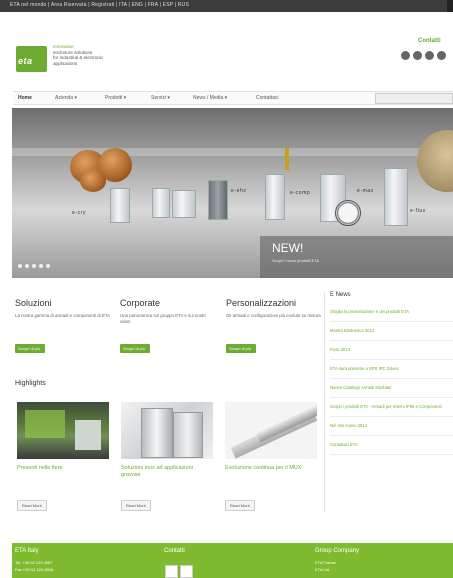 Image resolution: width=453 pixels, height=578 pixels. I want to click on highlights-title: Highlights, so click(30, 383).